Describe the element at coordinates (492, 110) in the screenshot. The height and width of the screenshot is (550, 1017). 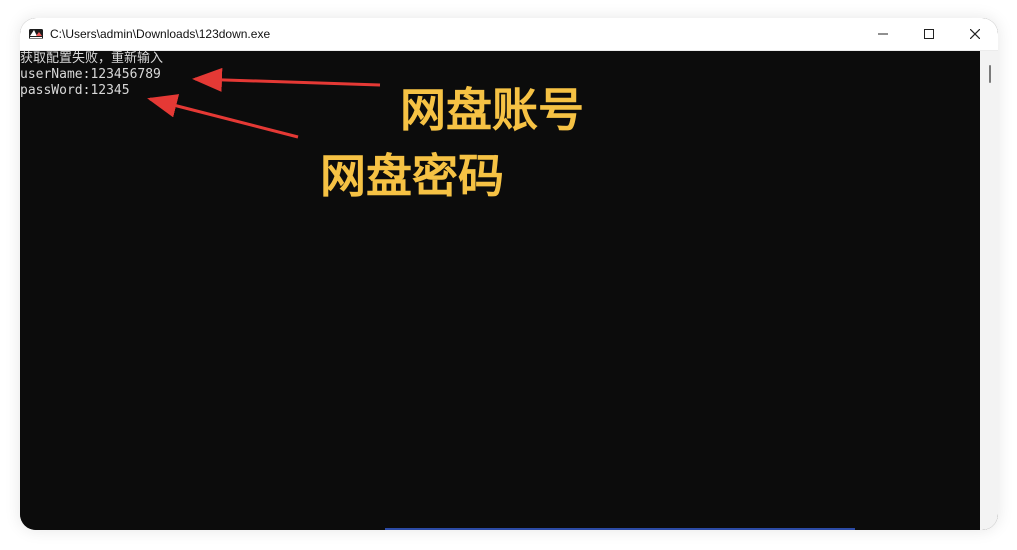
I see `annotation-account: 网盘账号` at that location.